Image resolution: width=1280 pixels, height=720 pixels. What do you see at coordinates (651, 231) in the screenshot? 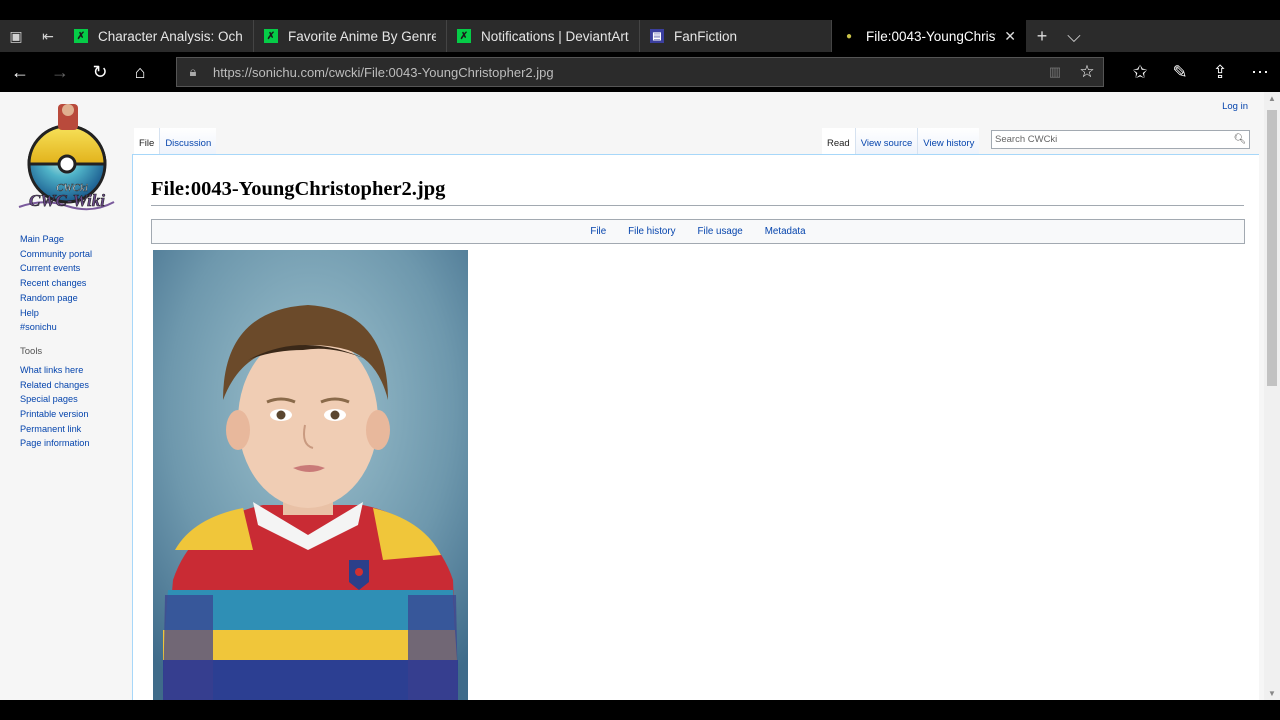
I see `filetoc-file-history: File history` at bounding box center [651, 231].